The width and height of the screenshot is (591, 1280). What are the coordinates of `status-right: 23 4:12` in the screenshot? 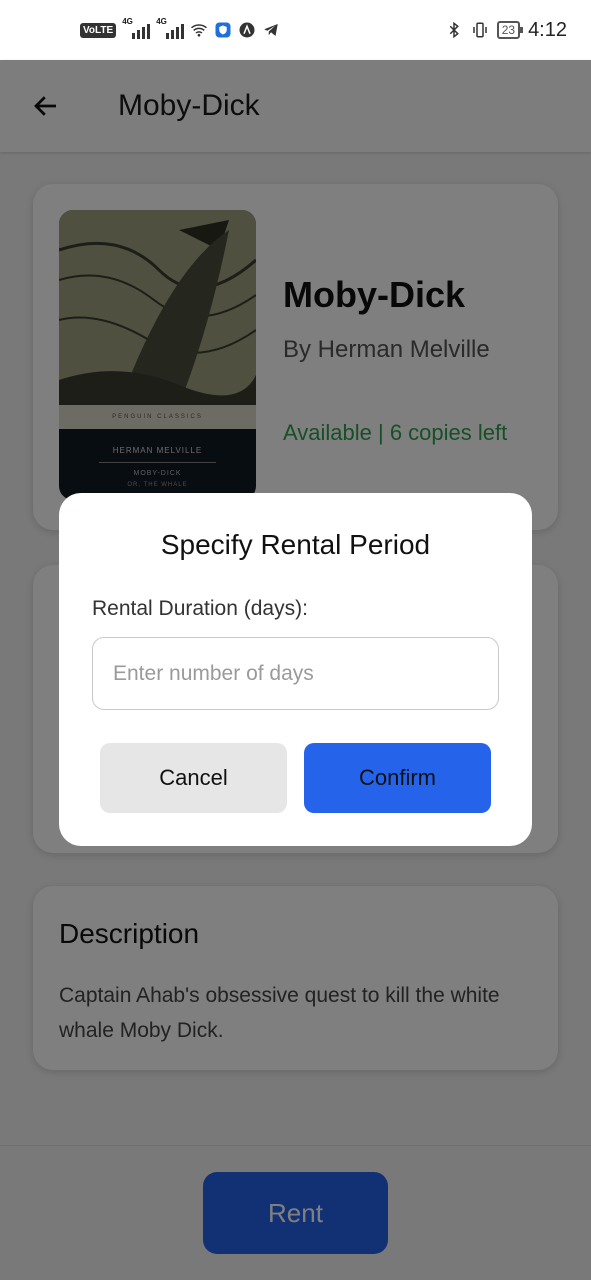 It's located at (506, 30).